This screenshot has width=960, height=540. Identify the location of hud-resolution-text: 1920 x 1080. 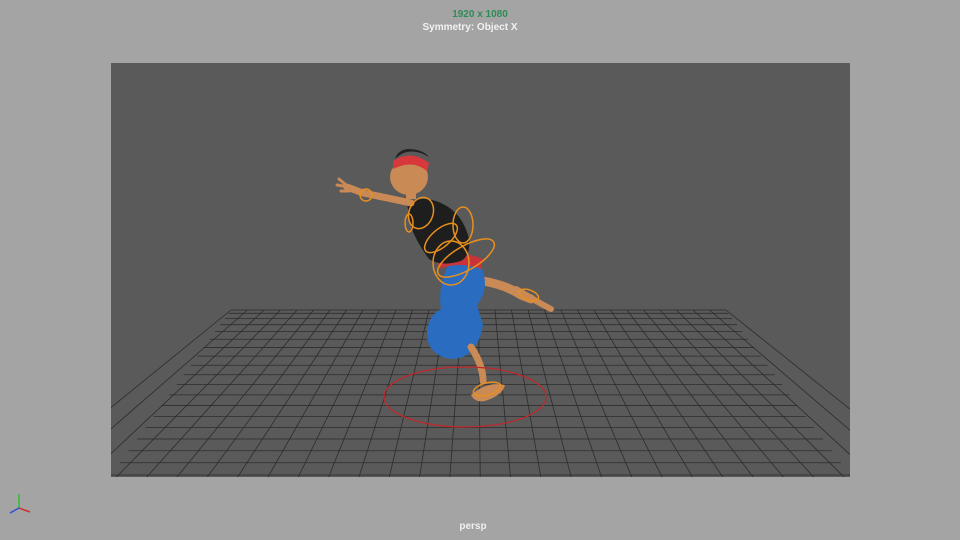
(480, 14).